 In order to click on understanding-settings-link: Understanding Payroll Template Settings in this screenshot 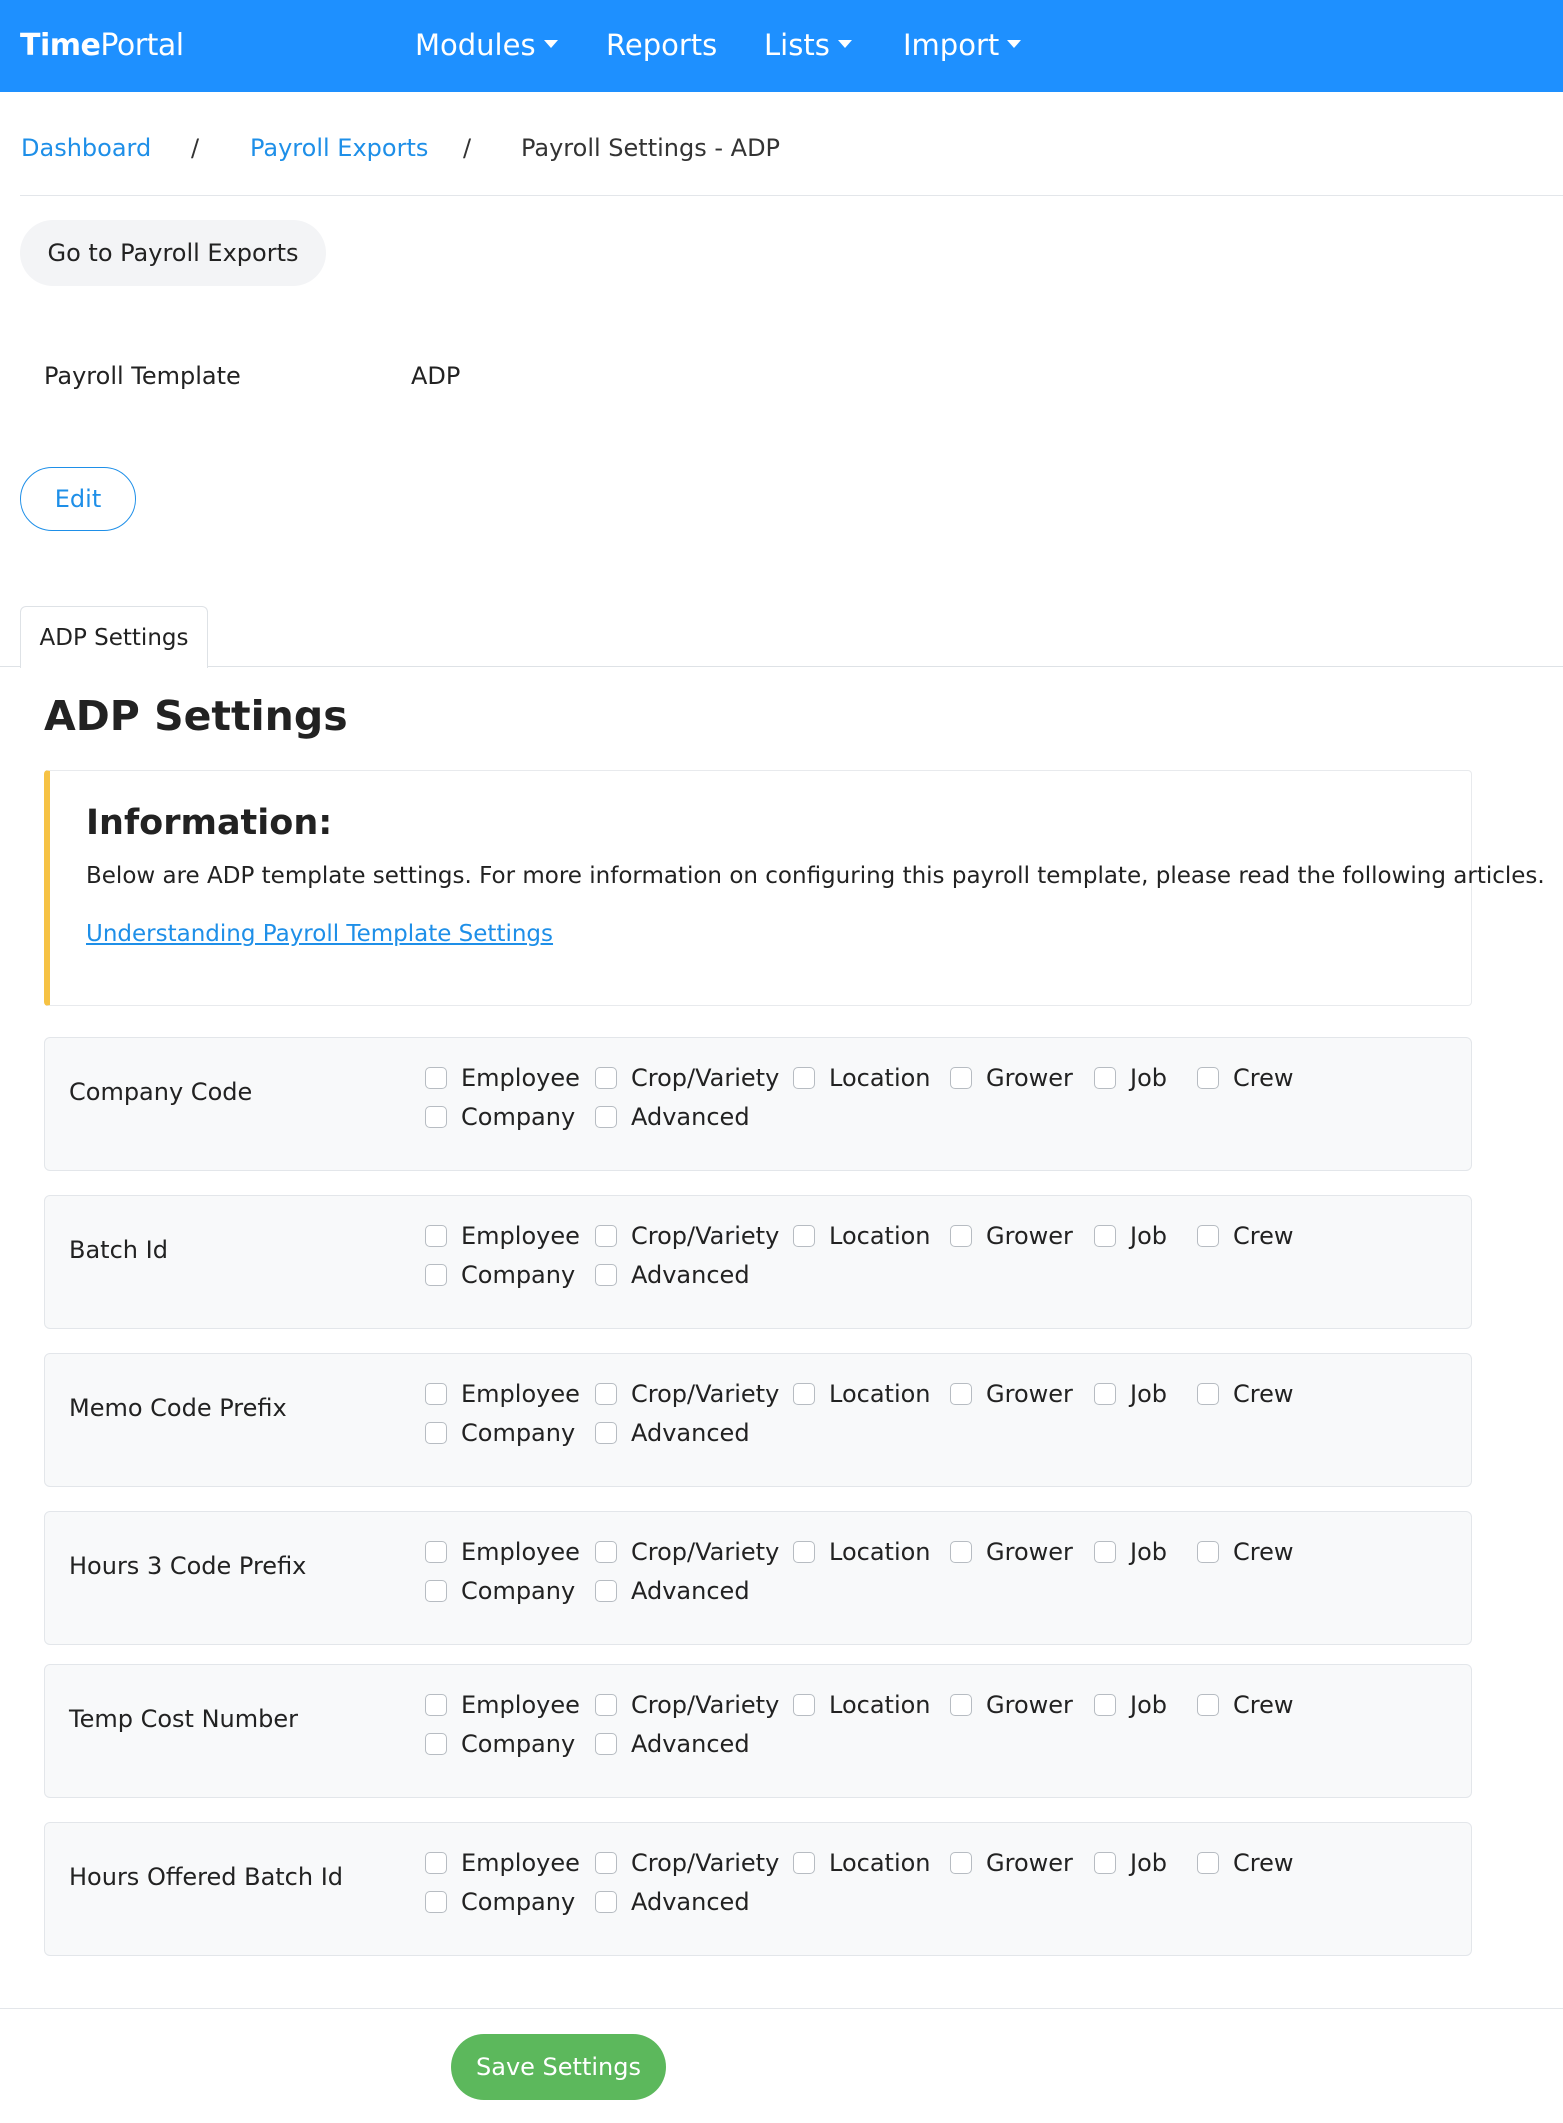, I will do `click(319, 934)`.